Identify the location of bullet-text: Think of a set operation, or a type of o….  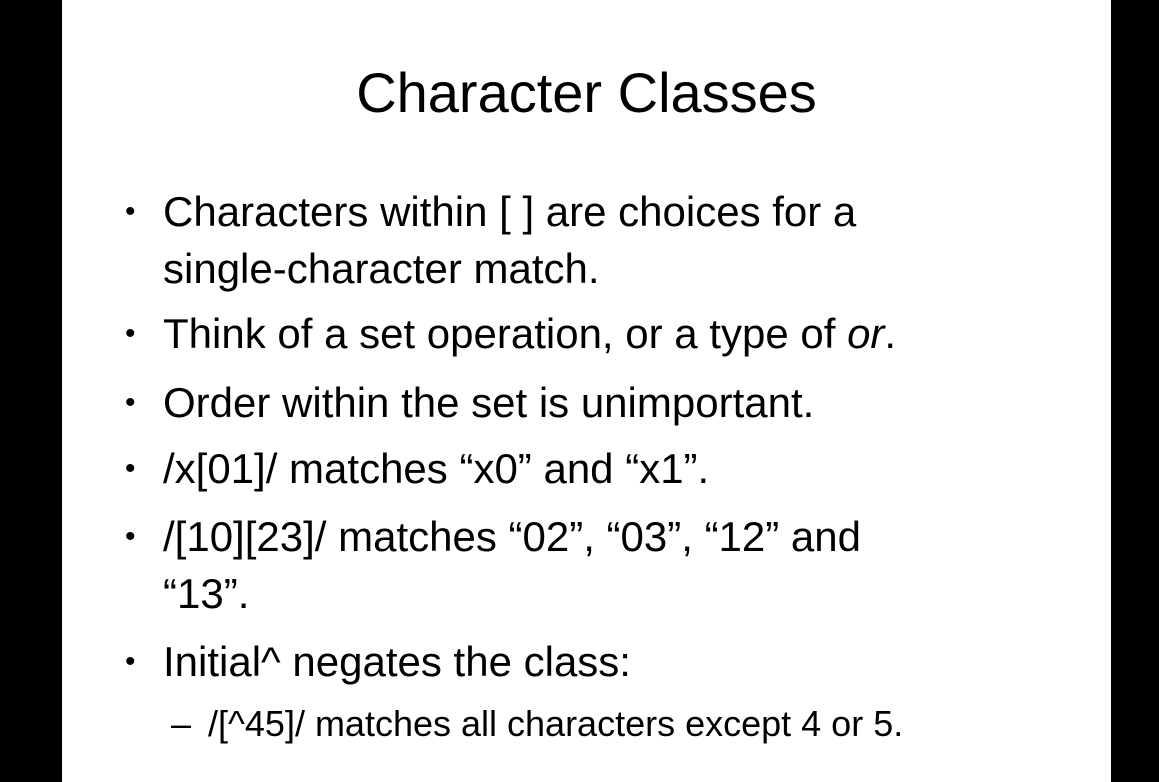
(529, 333).